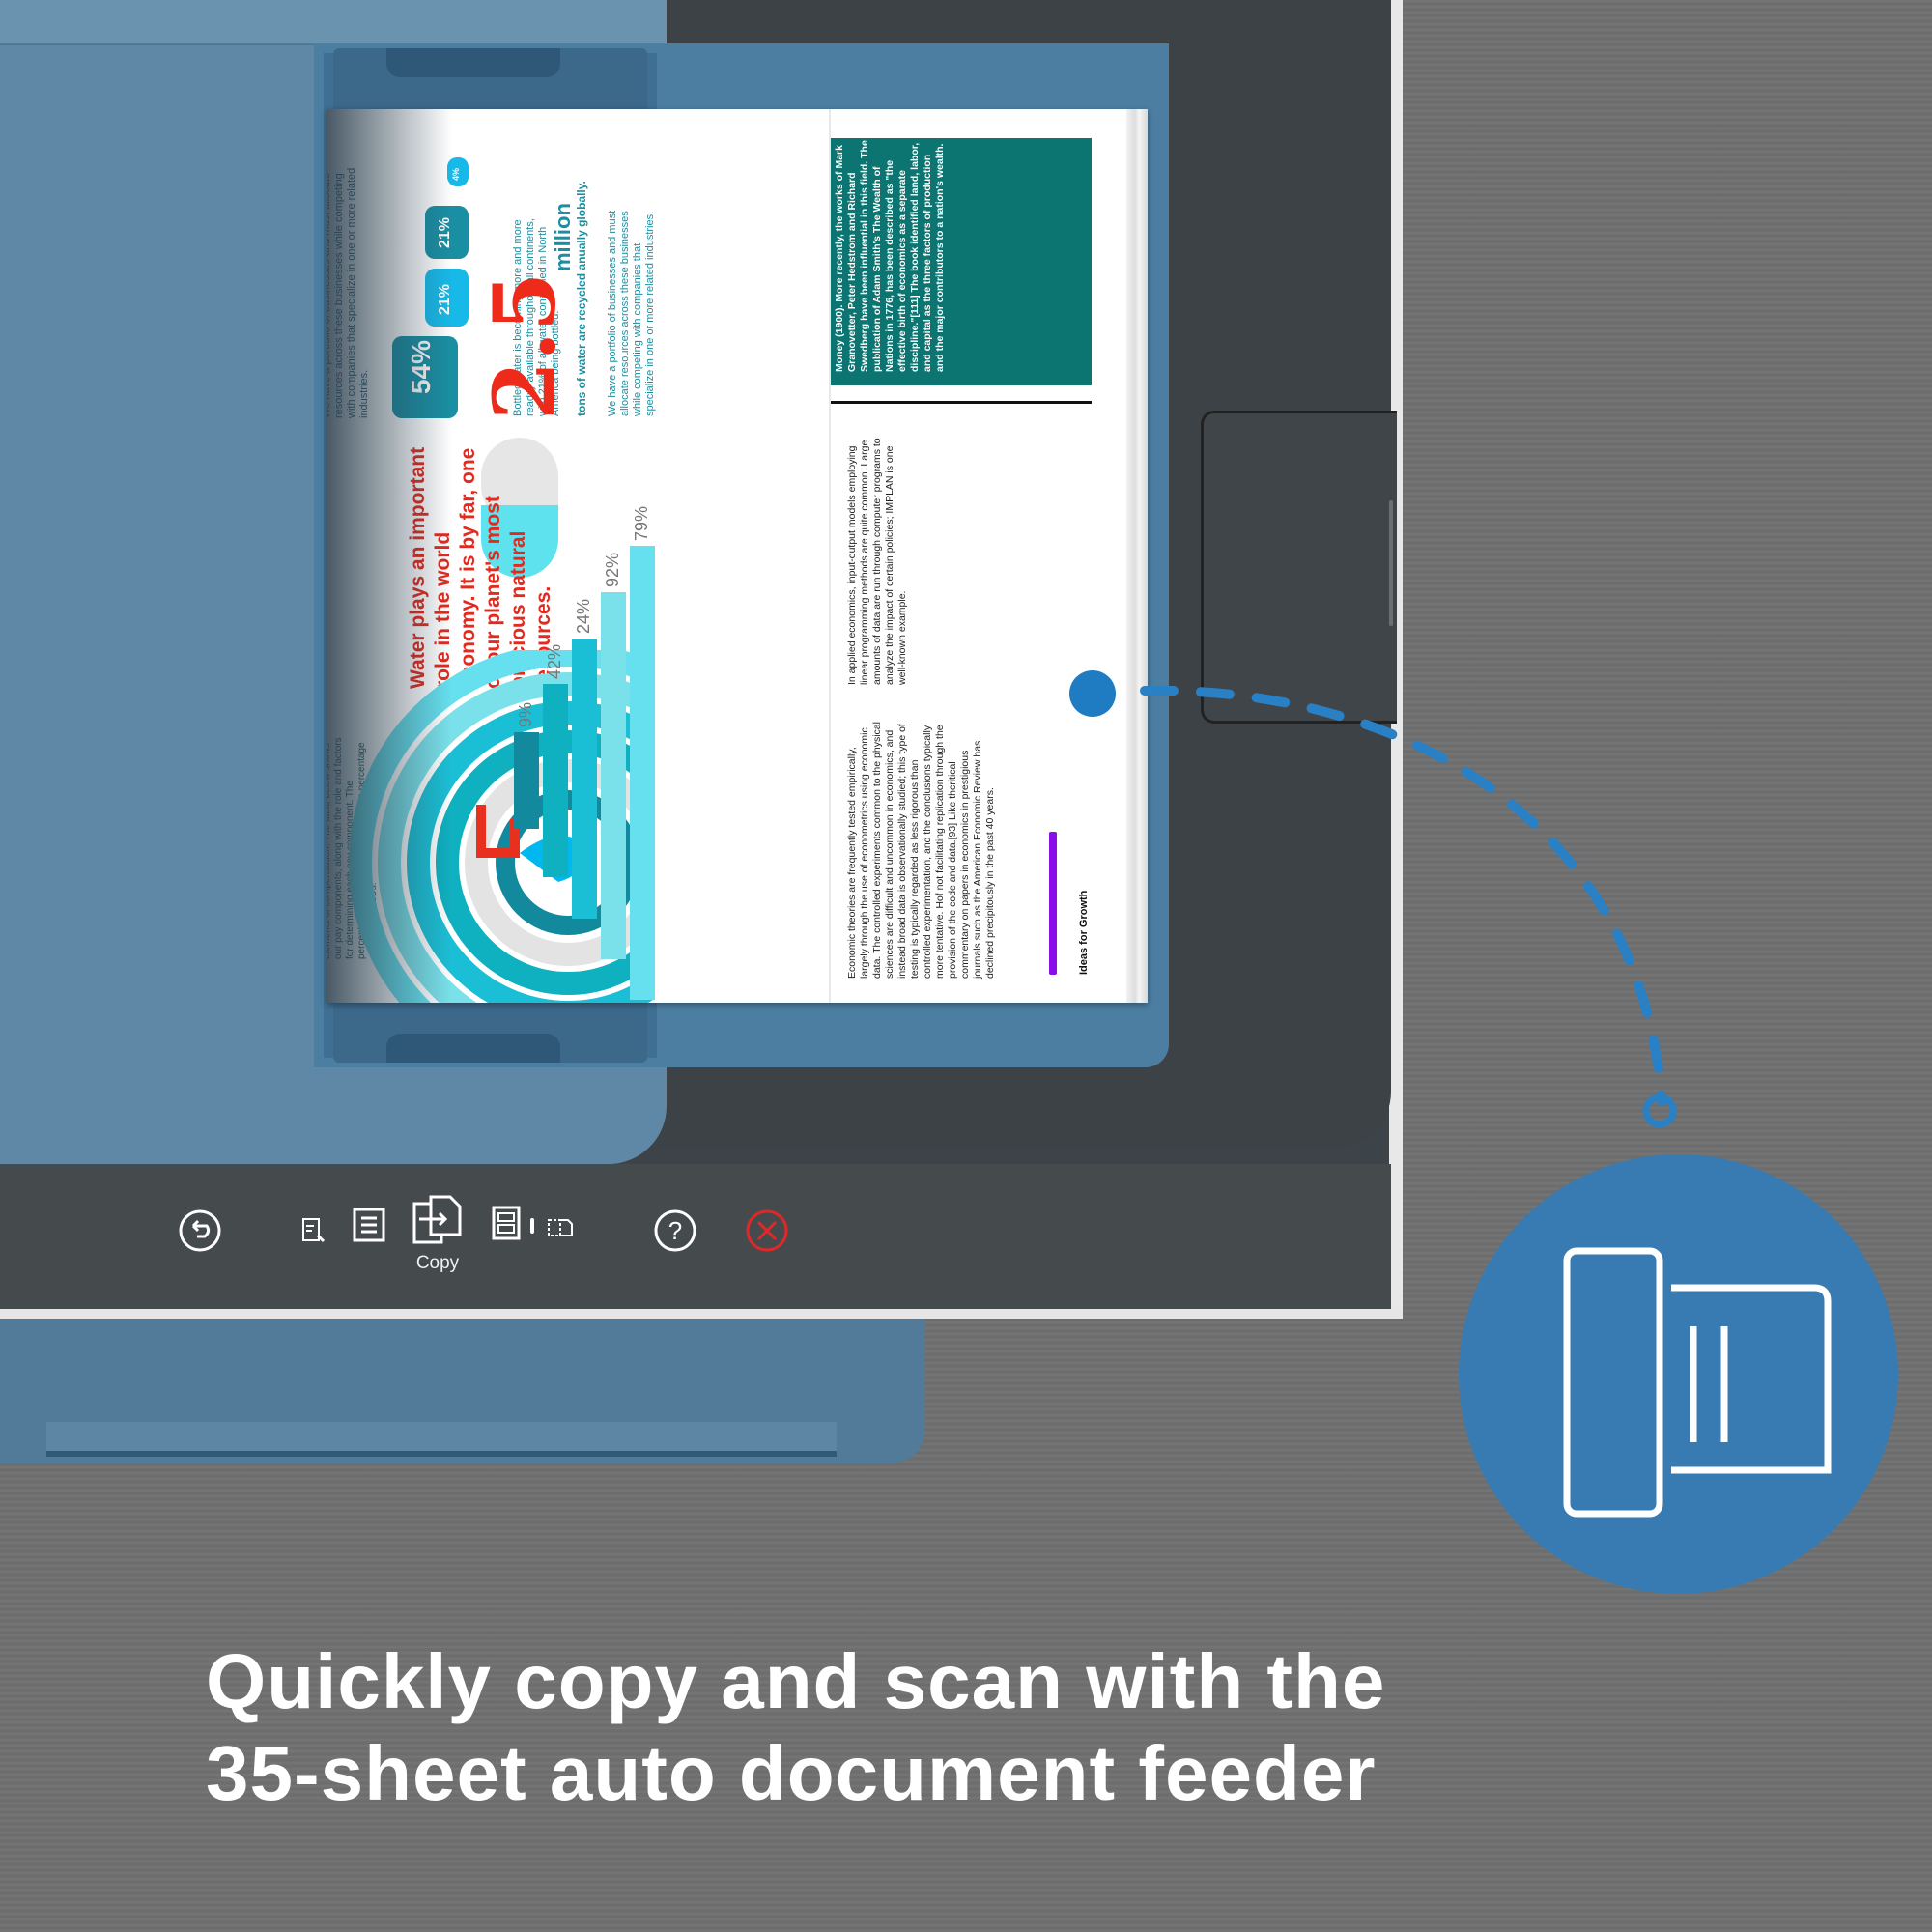 The height and width of the screenshot is (1932, 1932). I want to click on bar-label-79: 79%, so click(641, 523).